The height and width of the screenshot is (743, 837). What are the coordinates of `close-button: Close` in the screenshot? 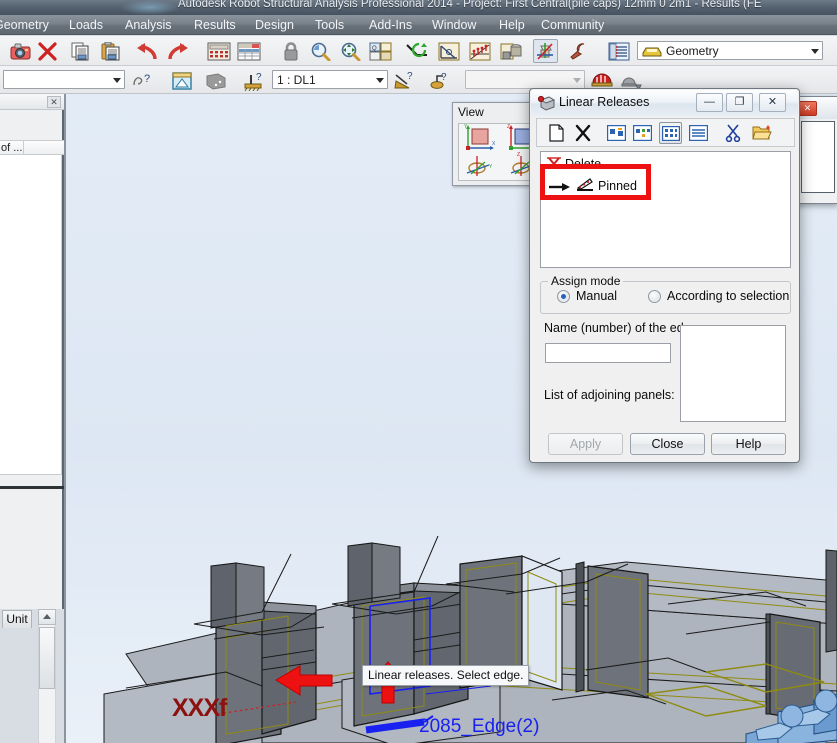 It's located at (667, 444).